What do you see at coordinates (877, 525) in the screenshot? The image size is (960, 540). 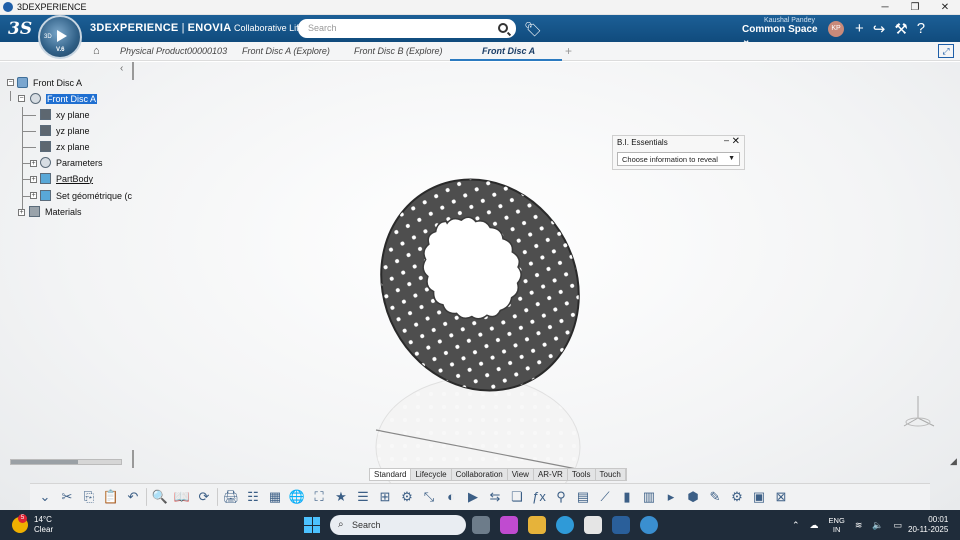 I see `volume-icon: 🔈` at bounding box center [877, 525].